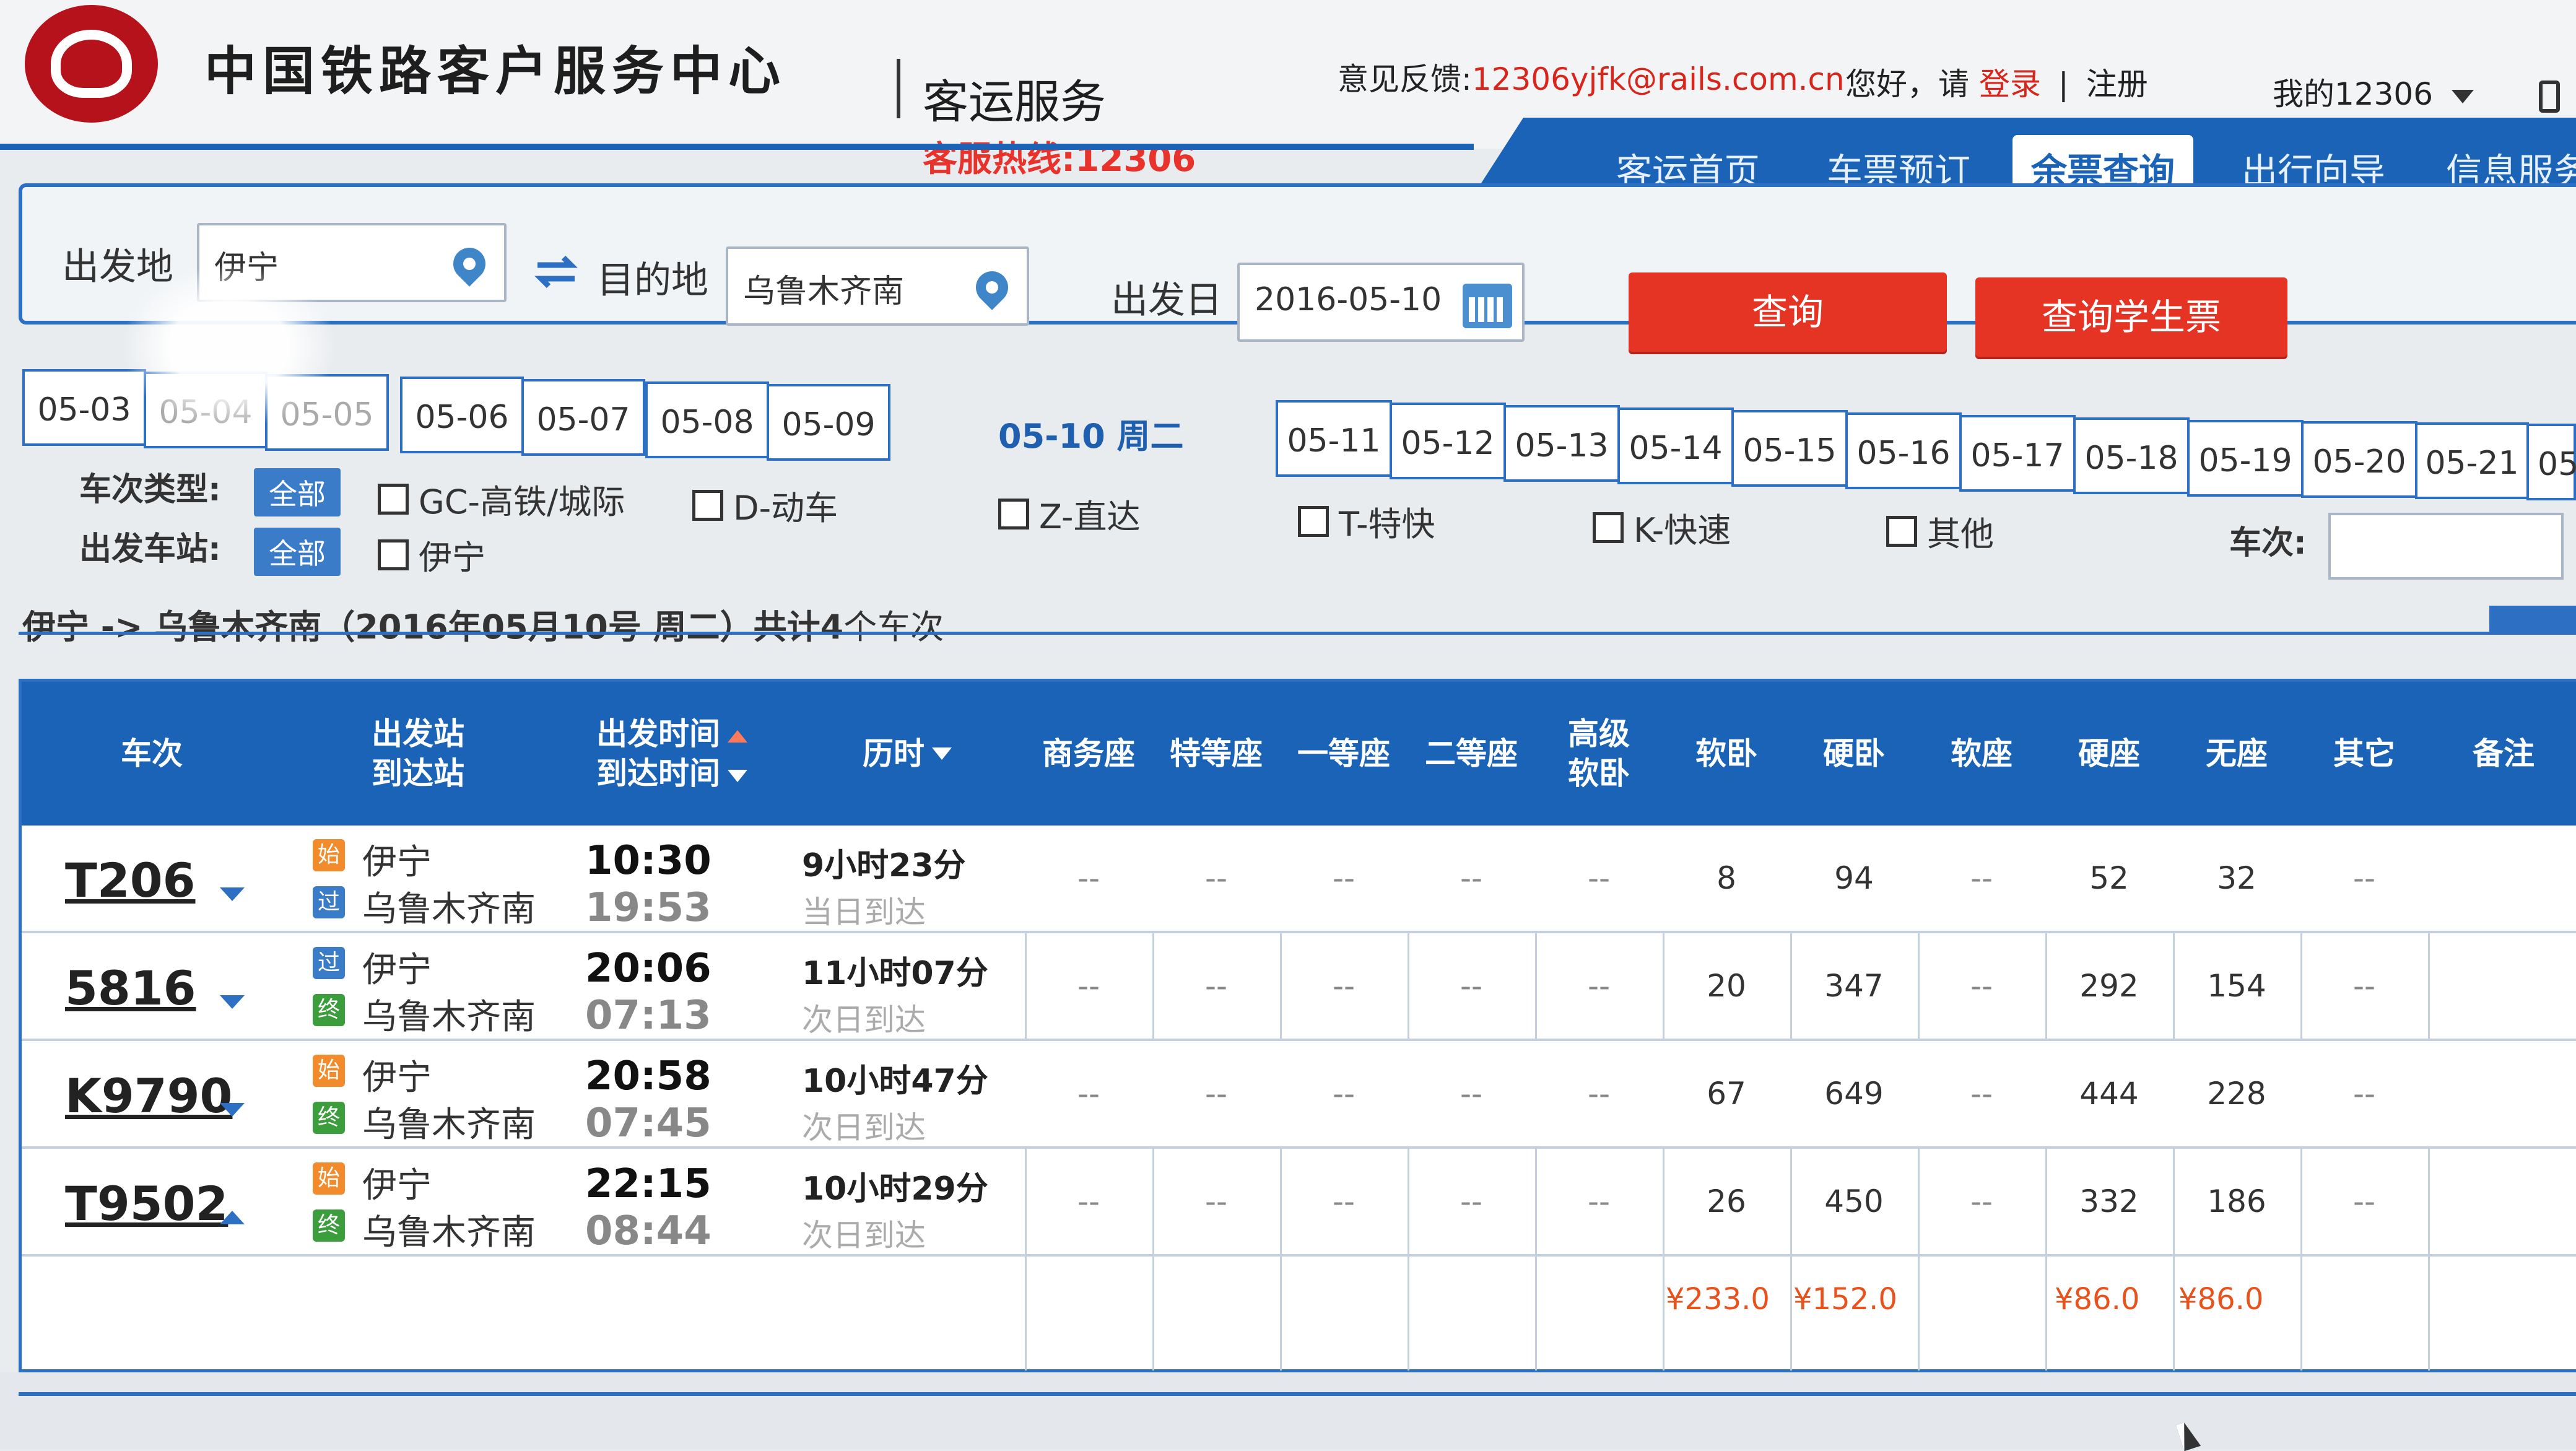 This screenshot has width=2576, height=1451. Describe the element at coordinates (737, 736) in the screenshot. I see `sort-up-icon` at that location.